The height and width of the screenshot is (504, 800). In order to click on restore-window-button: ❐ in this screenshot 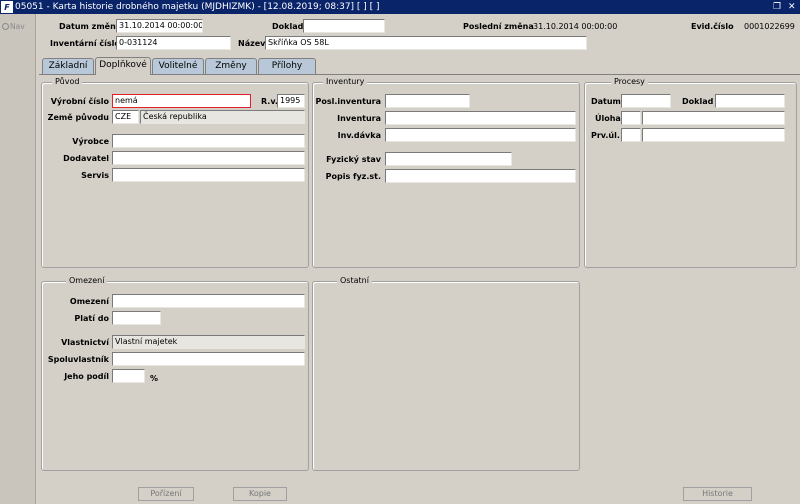, I will do `click(777, 7)`.